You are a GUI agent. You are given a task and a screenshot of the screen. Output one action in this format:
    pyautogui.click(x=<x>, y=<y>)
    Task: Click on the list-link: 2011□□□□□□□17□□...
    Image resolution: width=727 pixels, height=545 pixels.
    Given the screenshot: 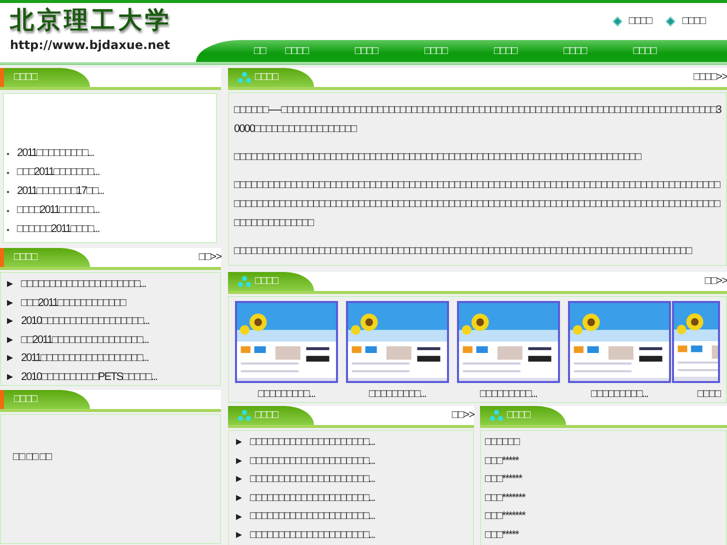 What is the action you would take?
    pyautogui.click(x=60, y=191)
    